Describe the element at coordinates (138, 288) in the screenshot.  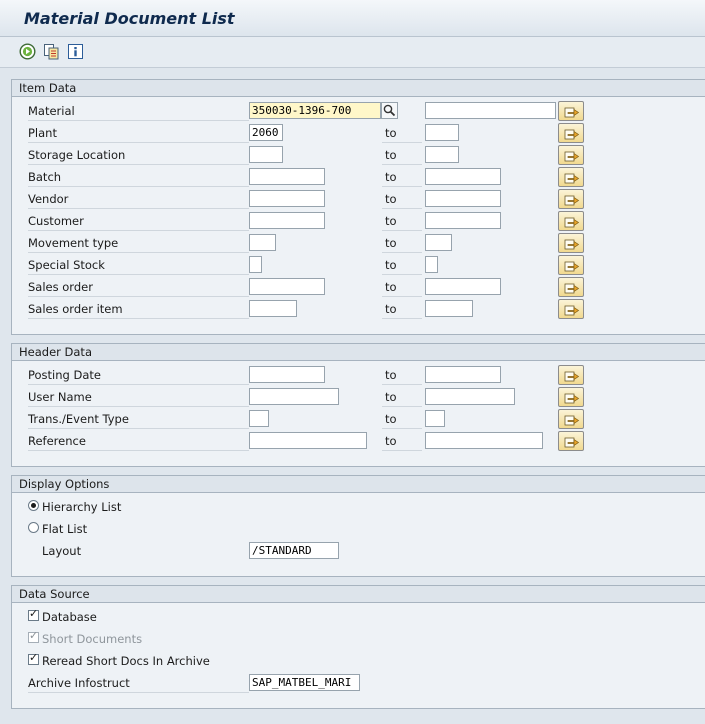
I see `field-label: Sales order` at that location.